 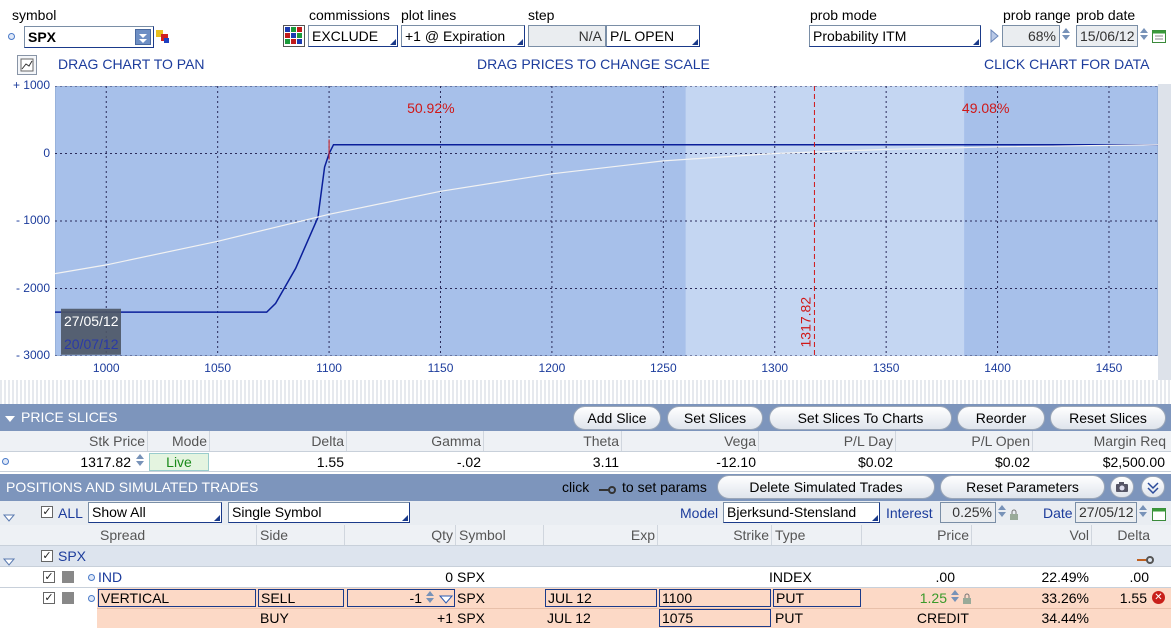 What do you see at coordinates (1014, 516) in the screenshot?
I see `interest-lock-icon` at bounding box center [1014, 516].